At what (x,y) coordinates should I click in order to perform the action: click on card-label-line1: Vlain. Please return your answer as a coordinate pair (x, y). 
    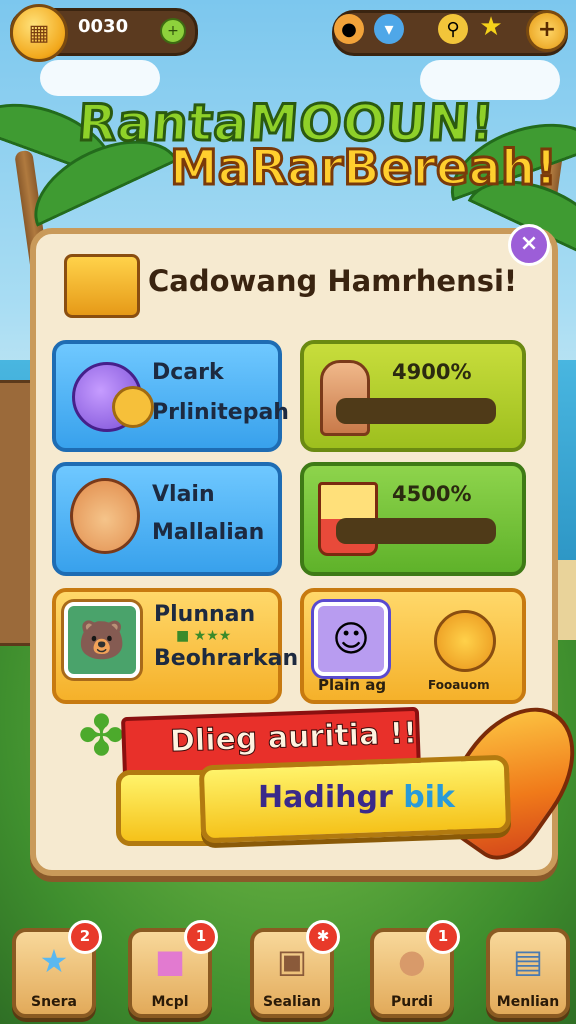
    Looking at the image, I should click on (183, 494).